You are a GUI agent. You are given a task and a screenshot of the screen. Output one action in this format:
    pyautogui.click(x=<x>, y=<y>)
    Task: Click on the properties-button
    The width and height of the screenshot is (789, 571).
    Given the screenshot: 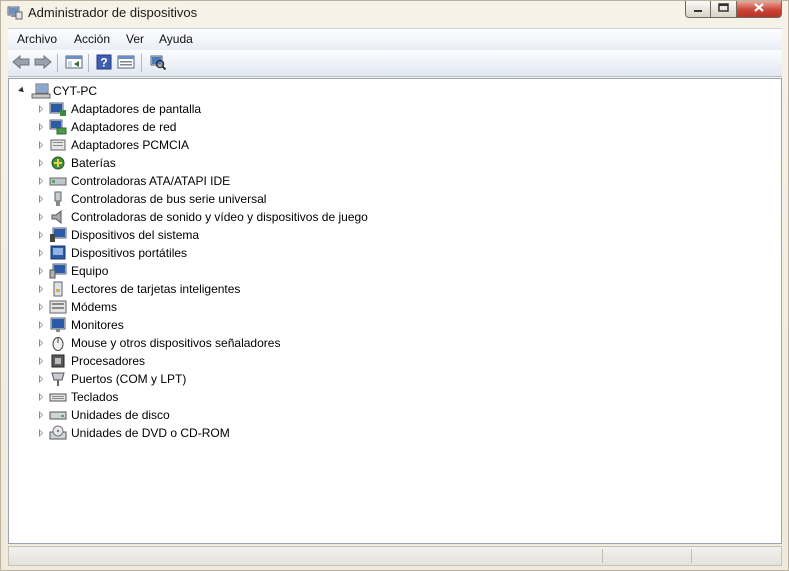 What is the action you would take?
    pyautogui.click(x=126, y=63)
    